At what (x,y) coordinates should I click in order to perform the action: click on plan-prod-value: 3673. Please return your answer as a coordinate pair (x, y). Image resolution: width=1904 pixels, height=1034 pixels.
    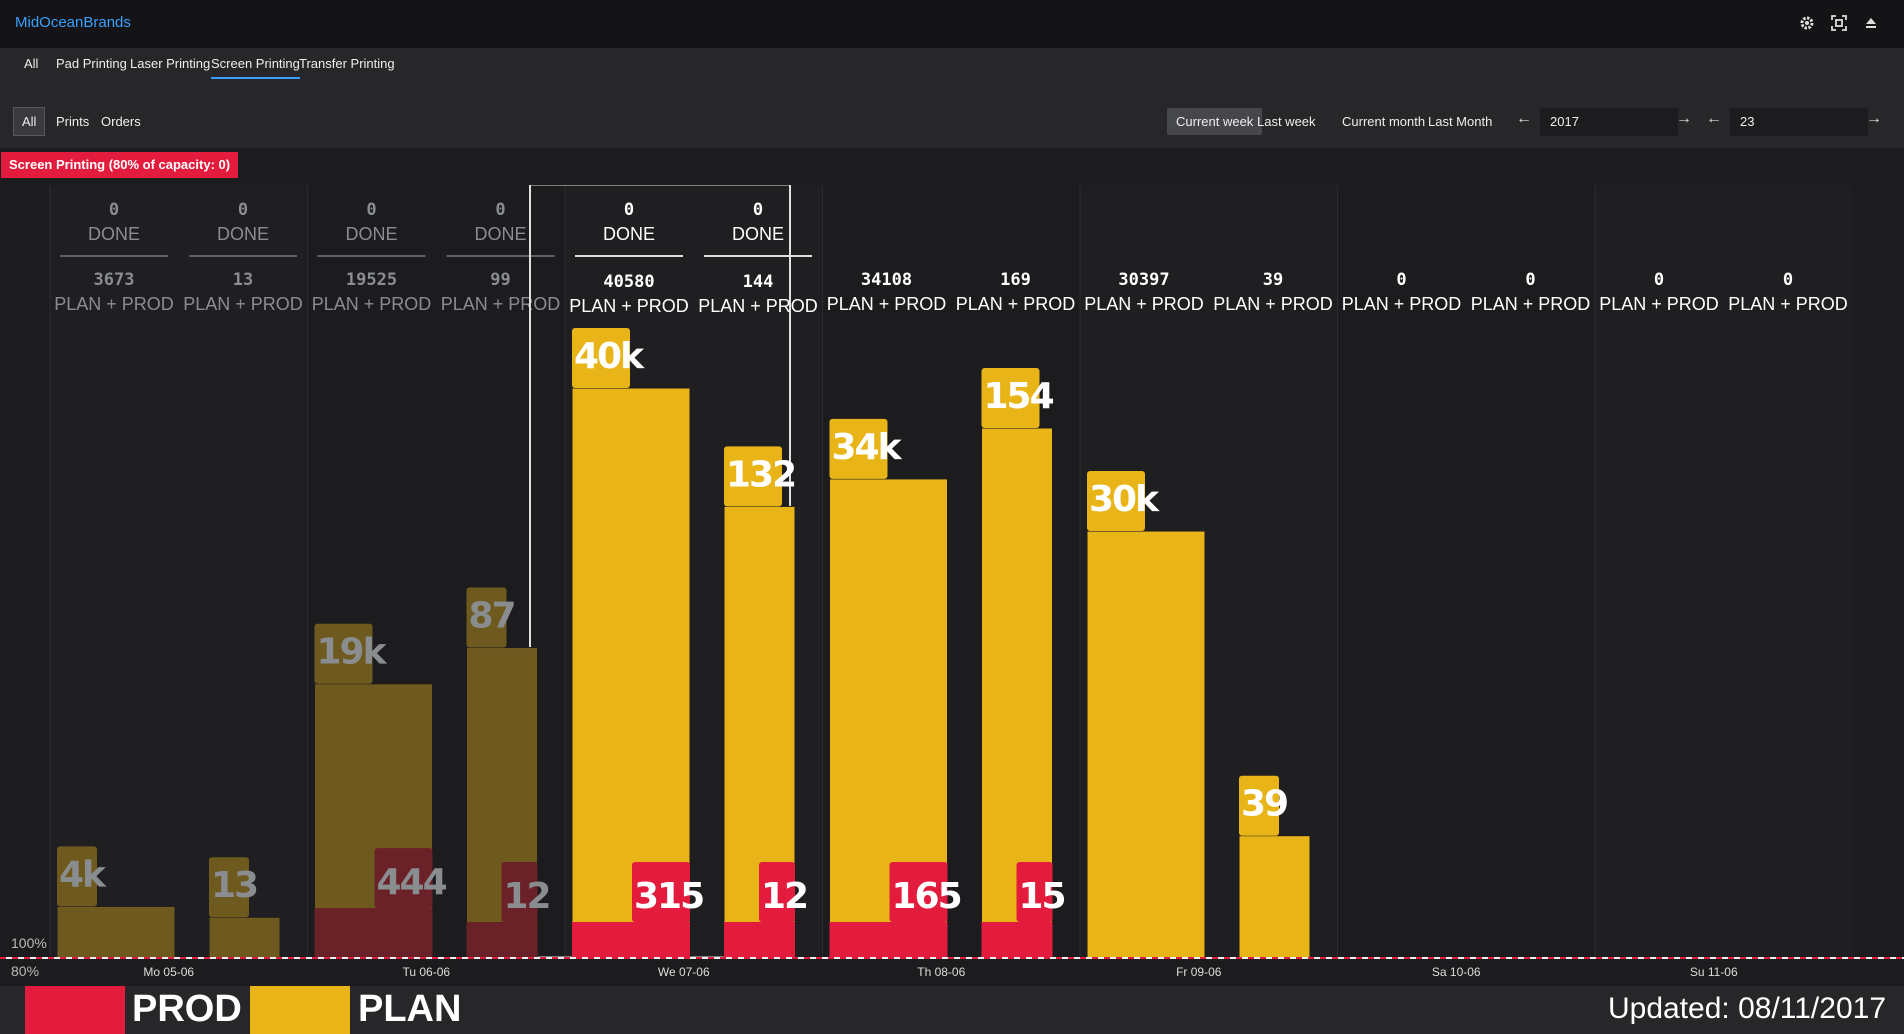
    Looking at the image, I should click on (114, 280).